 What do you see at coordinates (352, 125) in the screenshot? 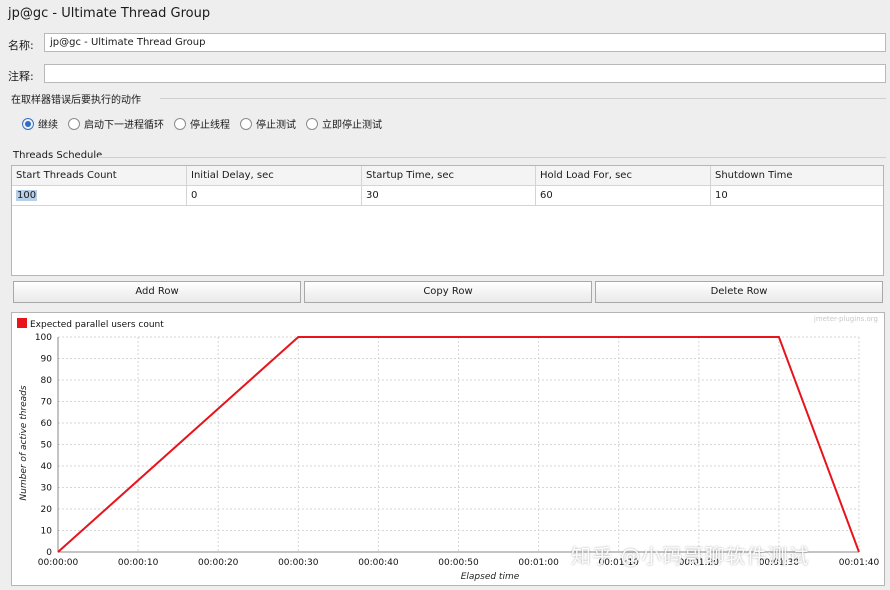
I see `radio-label: 立即停止测试` at bounding box center [352, 125].